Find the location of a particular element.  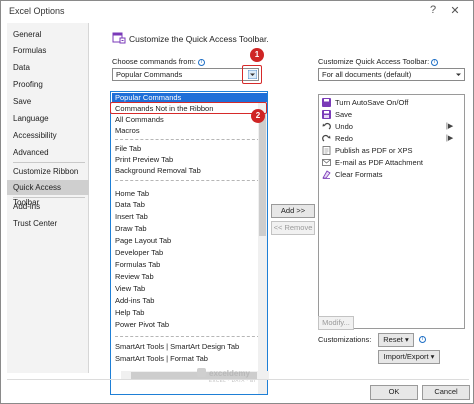

exceldemy-watermark: exceldemy EXCEL · DATA · BI is located at coordinates (226, 375).